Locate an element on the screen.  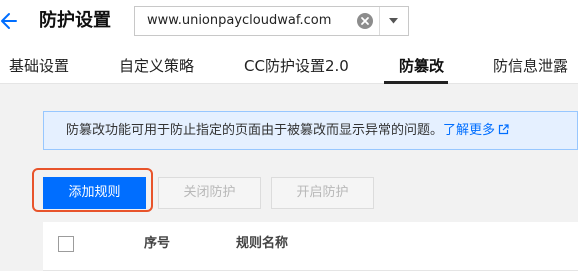
tab-bar: 基础设置 自定义策略 CC防护设置2.0 防篡改 防信息泄露 is located at coordinates (289, 64).